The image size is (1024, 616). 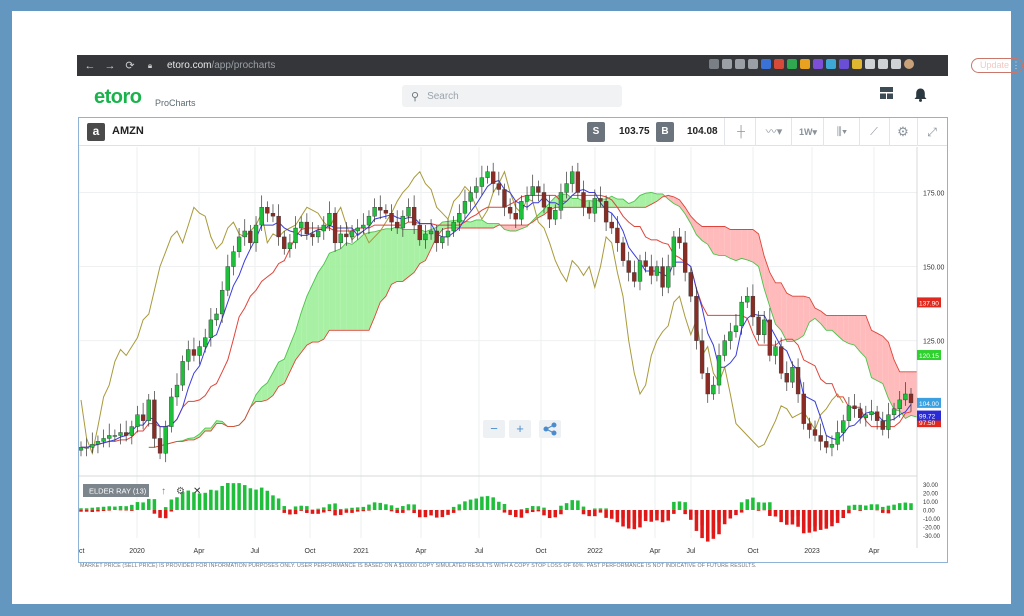 What do you see at coordinates (494, 429) in the screenshot?
I see `zoom-out-button: −` at bounding box center [494, 429].